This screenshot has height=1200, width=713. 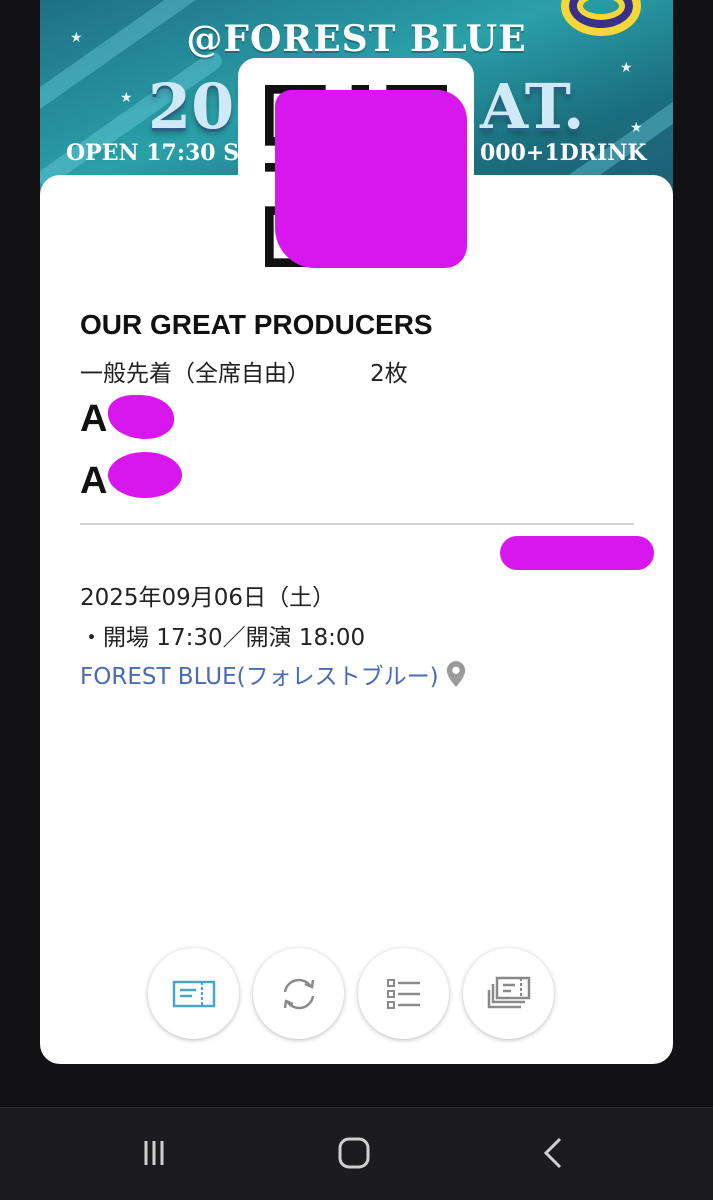 I want to click on ticket-view-button, so click(x=193, y=993).